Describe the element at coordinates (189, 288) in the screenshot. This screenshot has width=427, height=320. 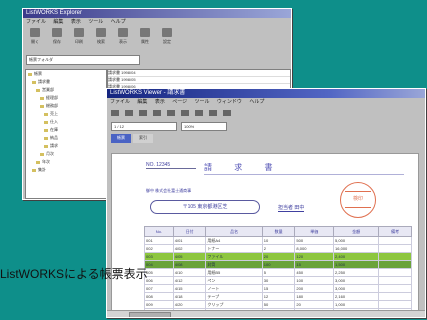
I see `table-cell: 4/15` at that location.